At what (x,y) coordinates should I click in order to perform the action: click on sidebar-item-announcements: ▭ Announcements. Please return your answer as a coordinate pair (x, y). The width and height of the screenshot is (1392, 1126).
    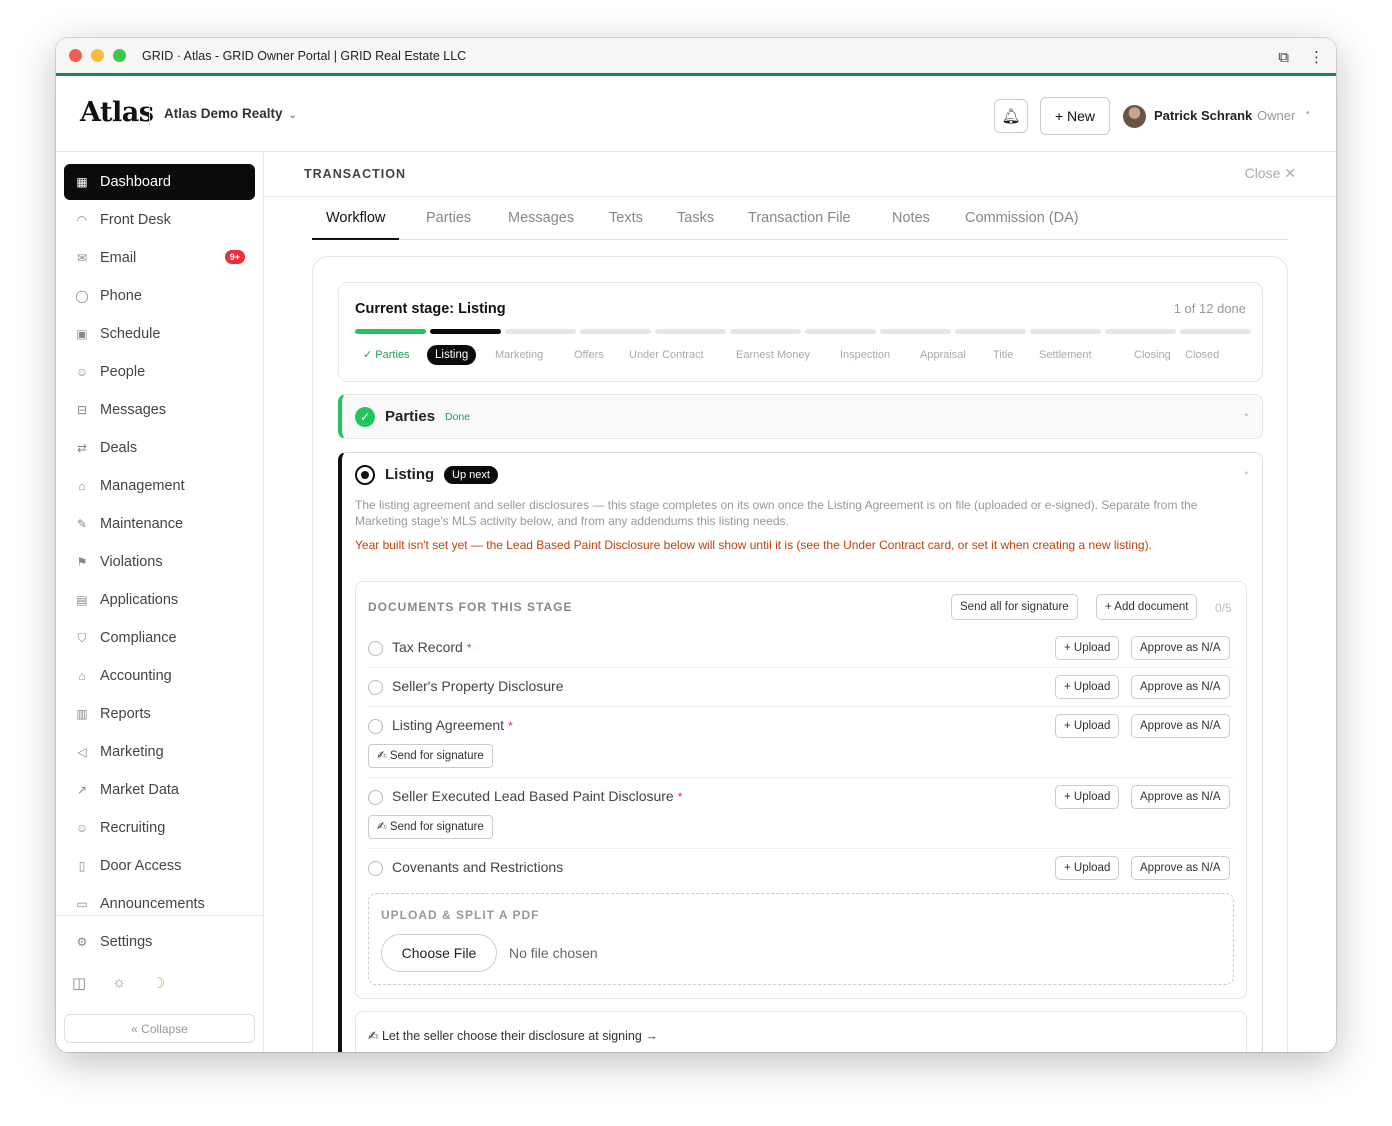
    Looking at the image, I should click on (159, 904).